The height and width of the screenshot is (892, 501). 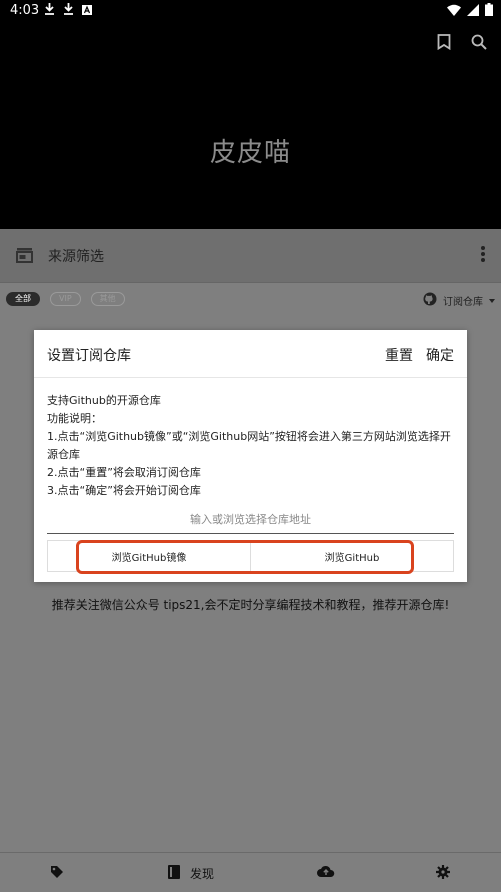 What do you see at coordinates (74, 418) in the screenshot?
I see `description-line: 功能说明：` at bounding box center [74, 418].